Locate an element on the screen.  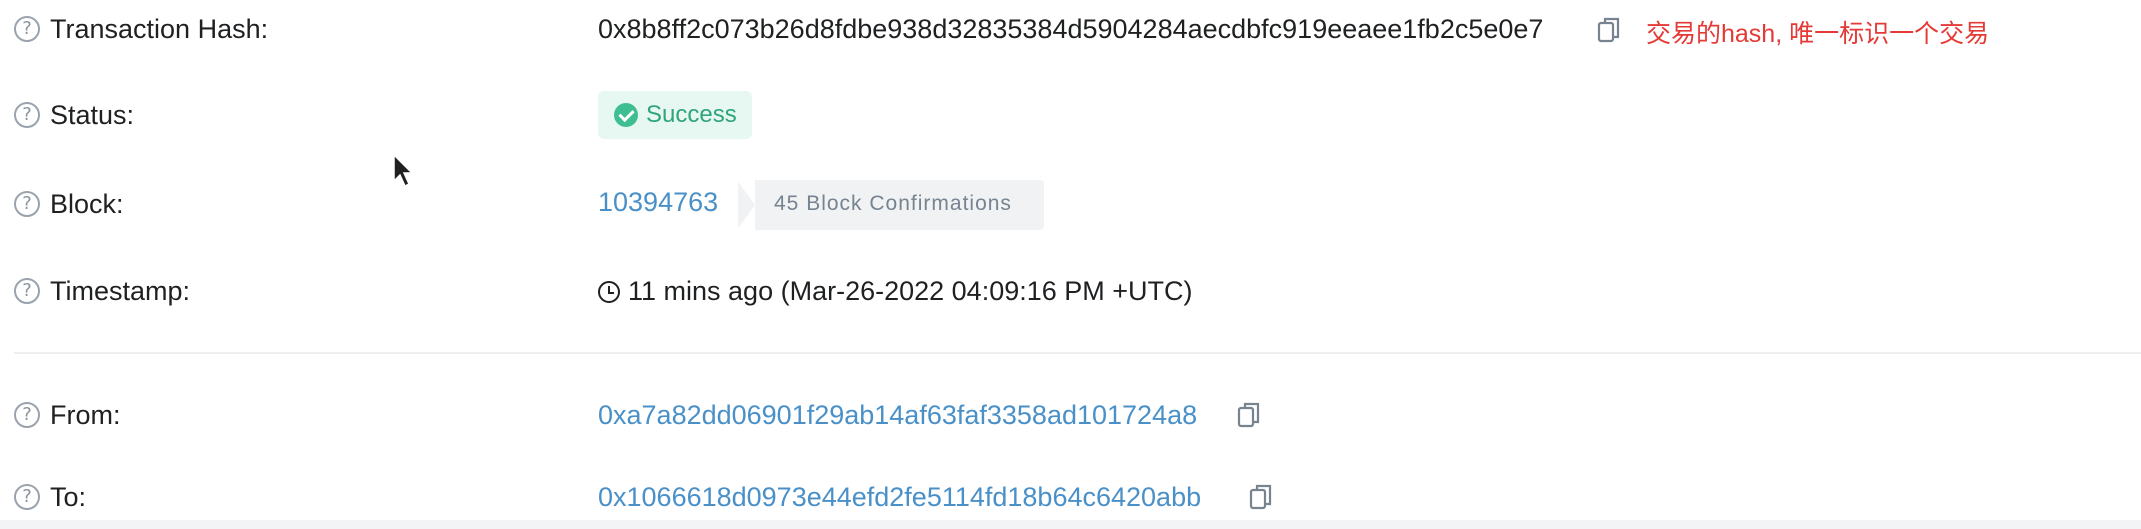
block-confirmations-badge: 45 Block Confirmations is located at coordinates (890, 205).